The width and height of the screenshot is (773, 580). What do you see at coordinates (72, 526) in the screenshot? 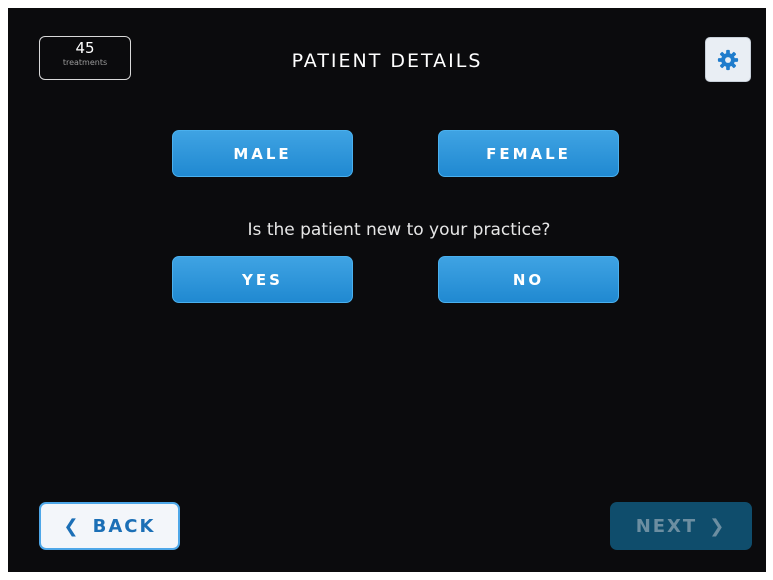
I see `chevron-left-icon: ❮` at bounding box center [72, 526].